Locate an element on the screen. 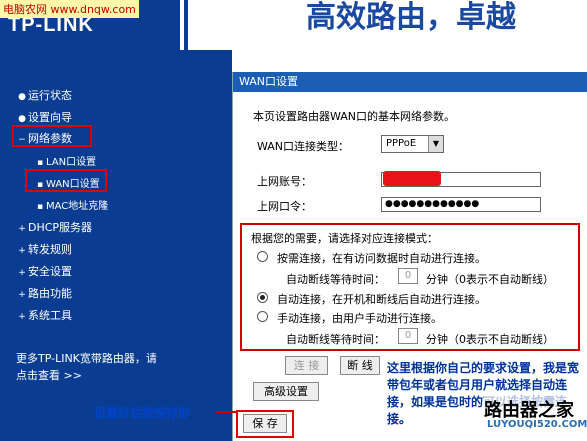 This screenshot has width=587, height=441. highlight-box-wan is located at coordinates (66, 180).